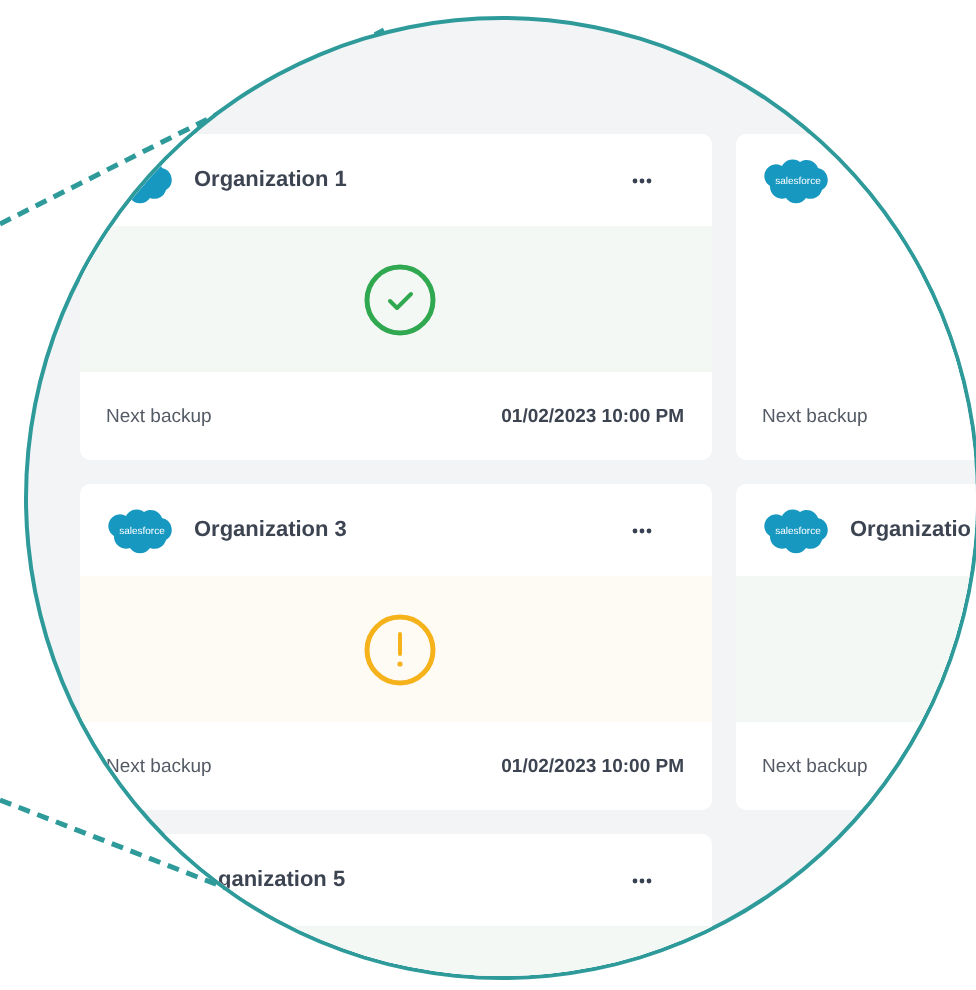 Image resolution: width=976 pixels, height=990 pixels. I want to click on warning-circle-icon, so click(400, 649).